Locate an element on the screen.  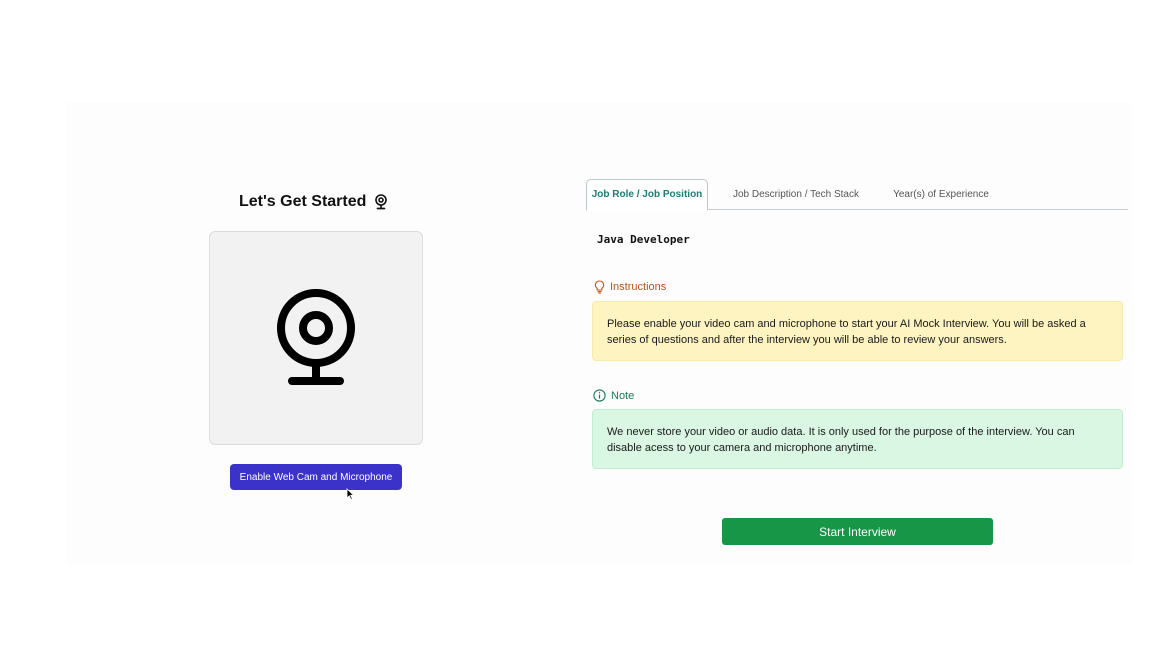
tab-experience: Year(s) of Experience is located at coordinates (941, 194).